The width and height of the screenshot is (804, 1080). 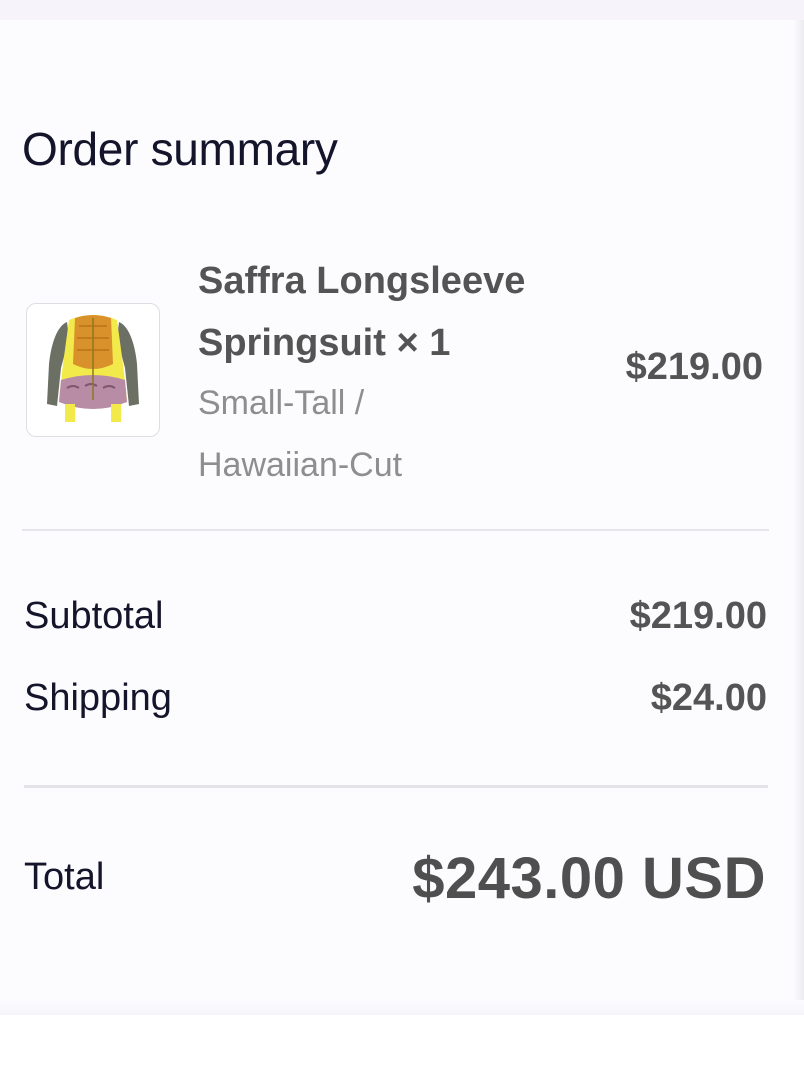 What do you see at coordinates (708, 698) in the screenshot?
I see `shipping-value: $24.00` at bounding box center [708, 698].